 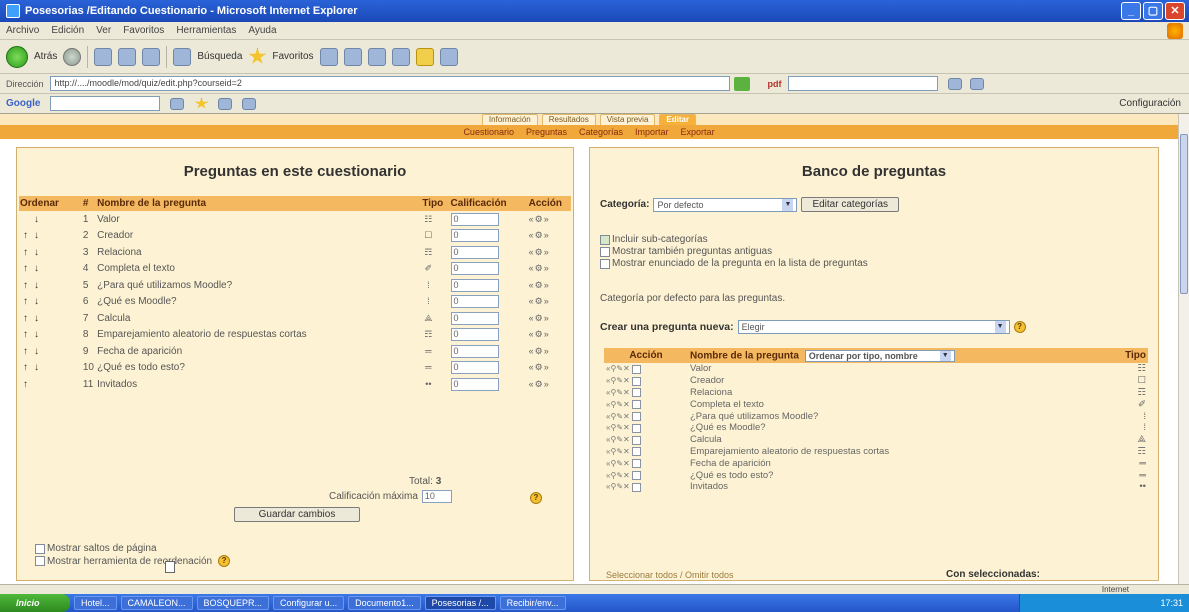 What do you see at coordinates (297, 514) in the screenshot?
I see `save-changes-button: Guardar cambios` at bounding box center [297, 514].